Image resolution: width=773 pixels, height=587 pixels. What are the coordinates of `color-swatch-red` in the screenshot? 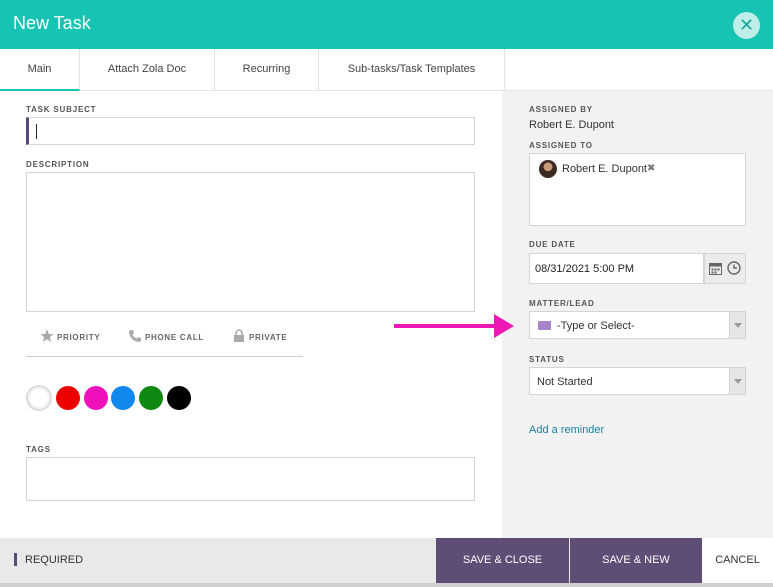 It's located at (68, 398).